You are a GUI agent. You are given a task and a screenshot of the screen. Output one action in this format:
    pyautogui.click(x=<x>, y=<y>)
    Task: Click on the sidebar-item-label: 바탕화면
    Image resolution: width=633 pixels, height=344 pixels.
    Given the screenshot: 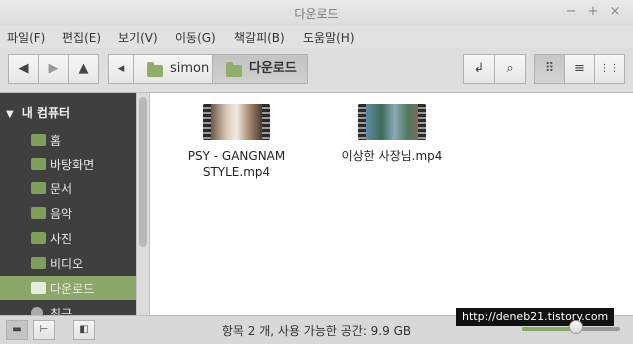 What is the action you would take?
    pyautogui.click(x=72, y=165)
    